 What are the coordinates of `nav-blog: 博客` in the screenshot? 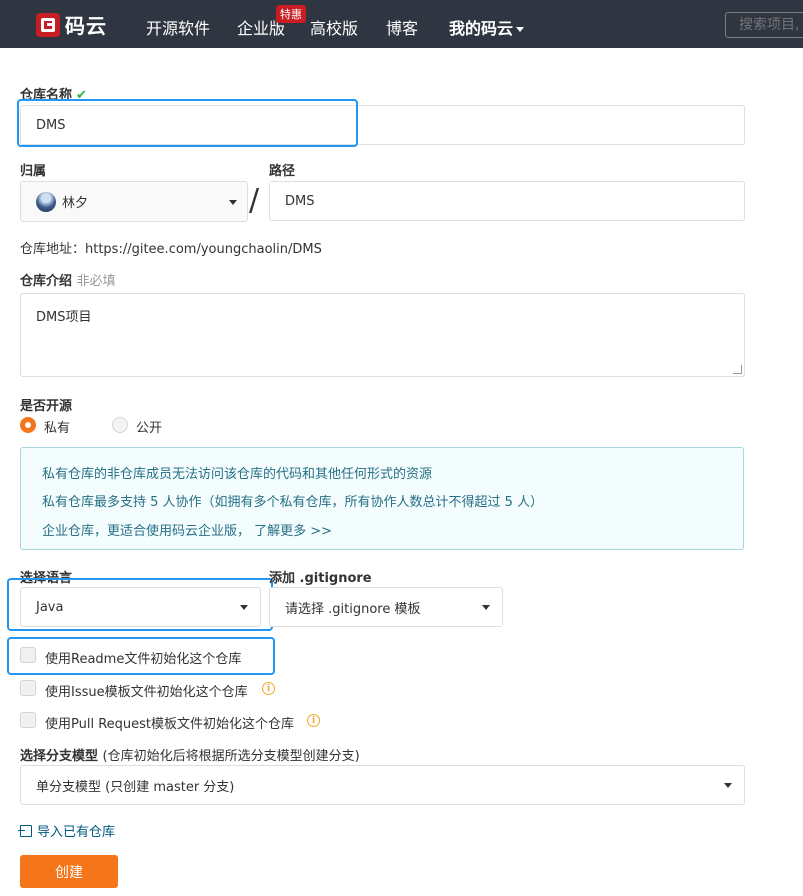 It's located at (402, 27).